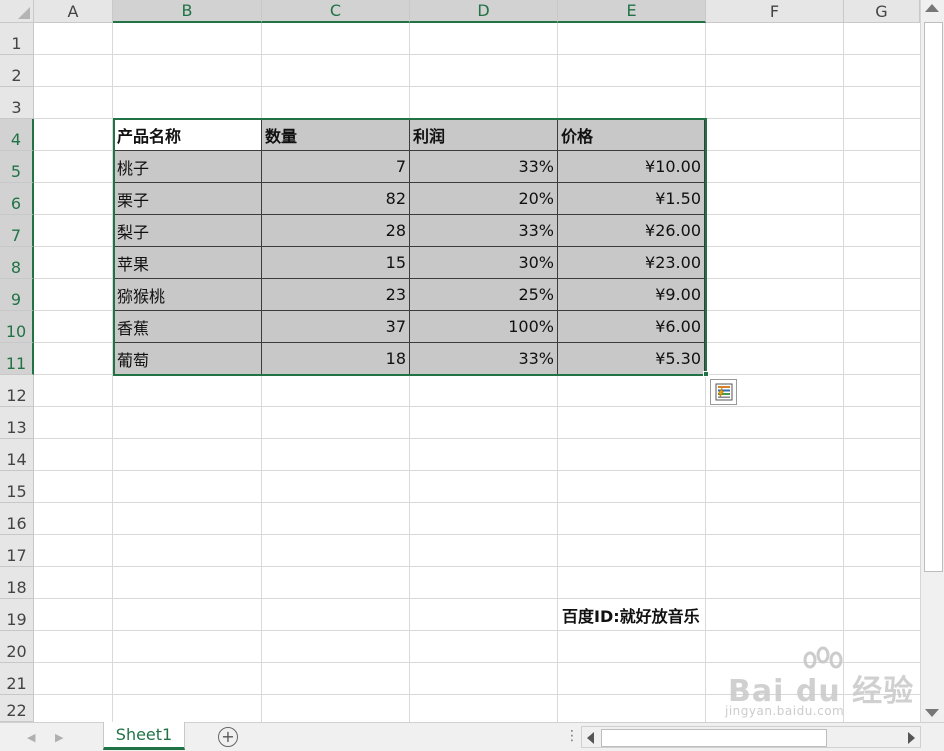 The width and height of the screenshot is (944, 751). Describe the element at coordinates (17, 455) in the screenshot. I see `row-header-14: 14` at that location.